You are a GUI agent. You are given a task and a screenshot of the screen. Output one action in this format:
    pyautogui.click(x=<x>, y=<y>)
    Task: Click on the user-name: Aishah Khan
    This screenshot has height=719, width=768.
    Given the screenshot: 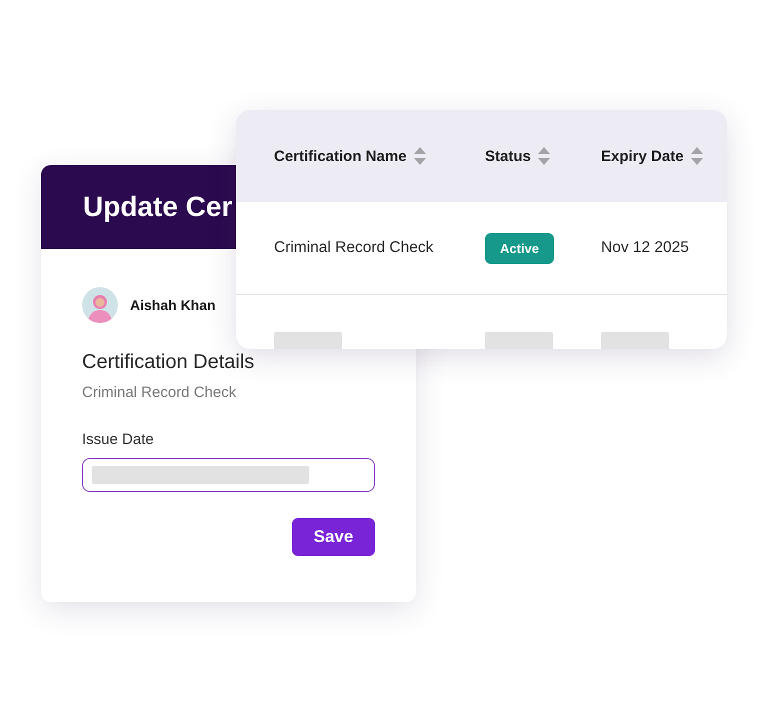 What is the action you would take?
    pyautogui.click(x=173, y=305)
    